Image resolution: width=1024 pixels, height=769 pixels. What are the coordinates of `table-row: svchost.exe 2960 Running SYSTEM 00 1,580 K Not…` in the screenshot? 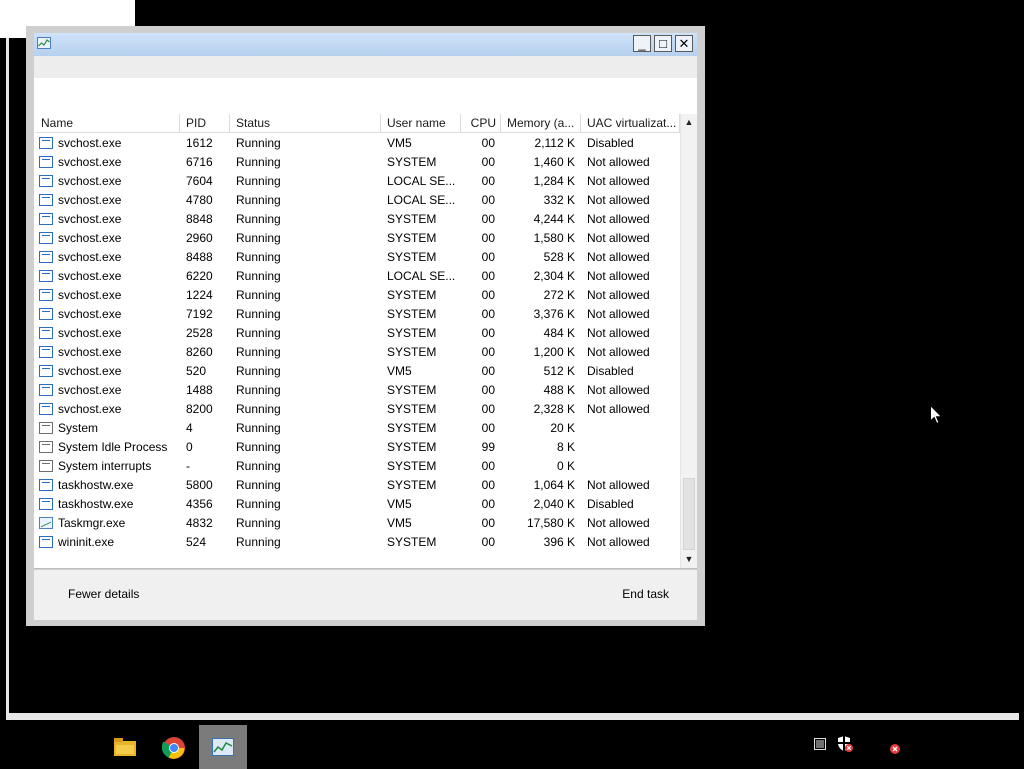 It's located at (357, 238).